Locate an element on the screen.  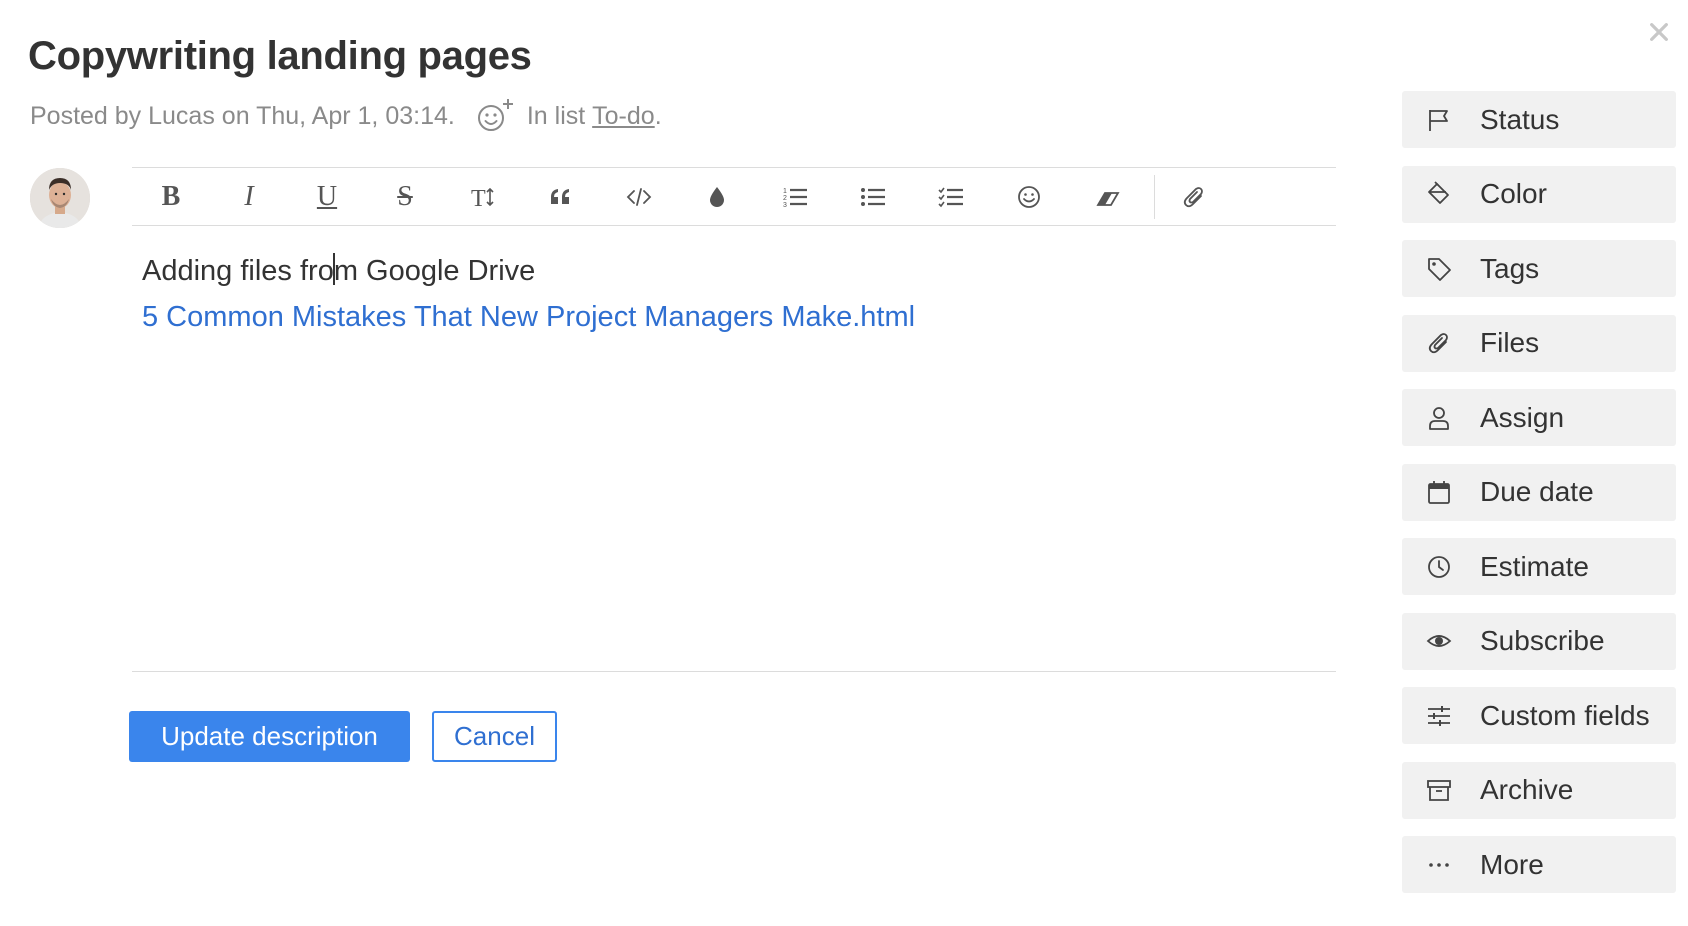
sidebar-item-files: Files is located at coordinates (1539, 343).